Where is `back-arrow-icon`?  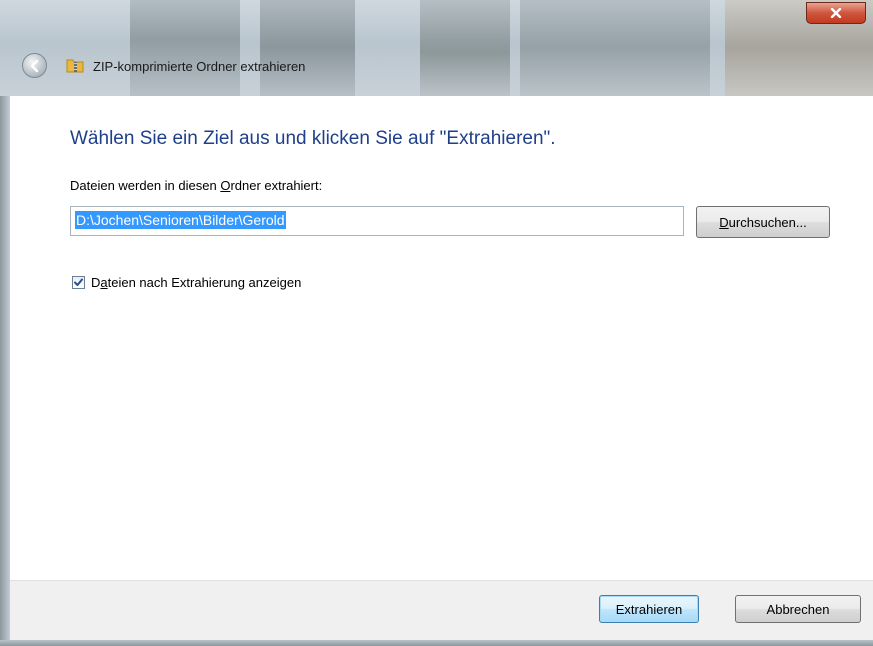
back-arrow-icon is located at coordinates (34, 65).